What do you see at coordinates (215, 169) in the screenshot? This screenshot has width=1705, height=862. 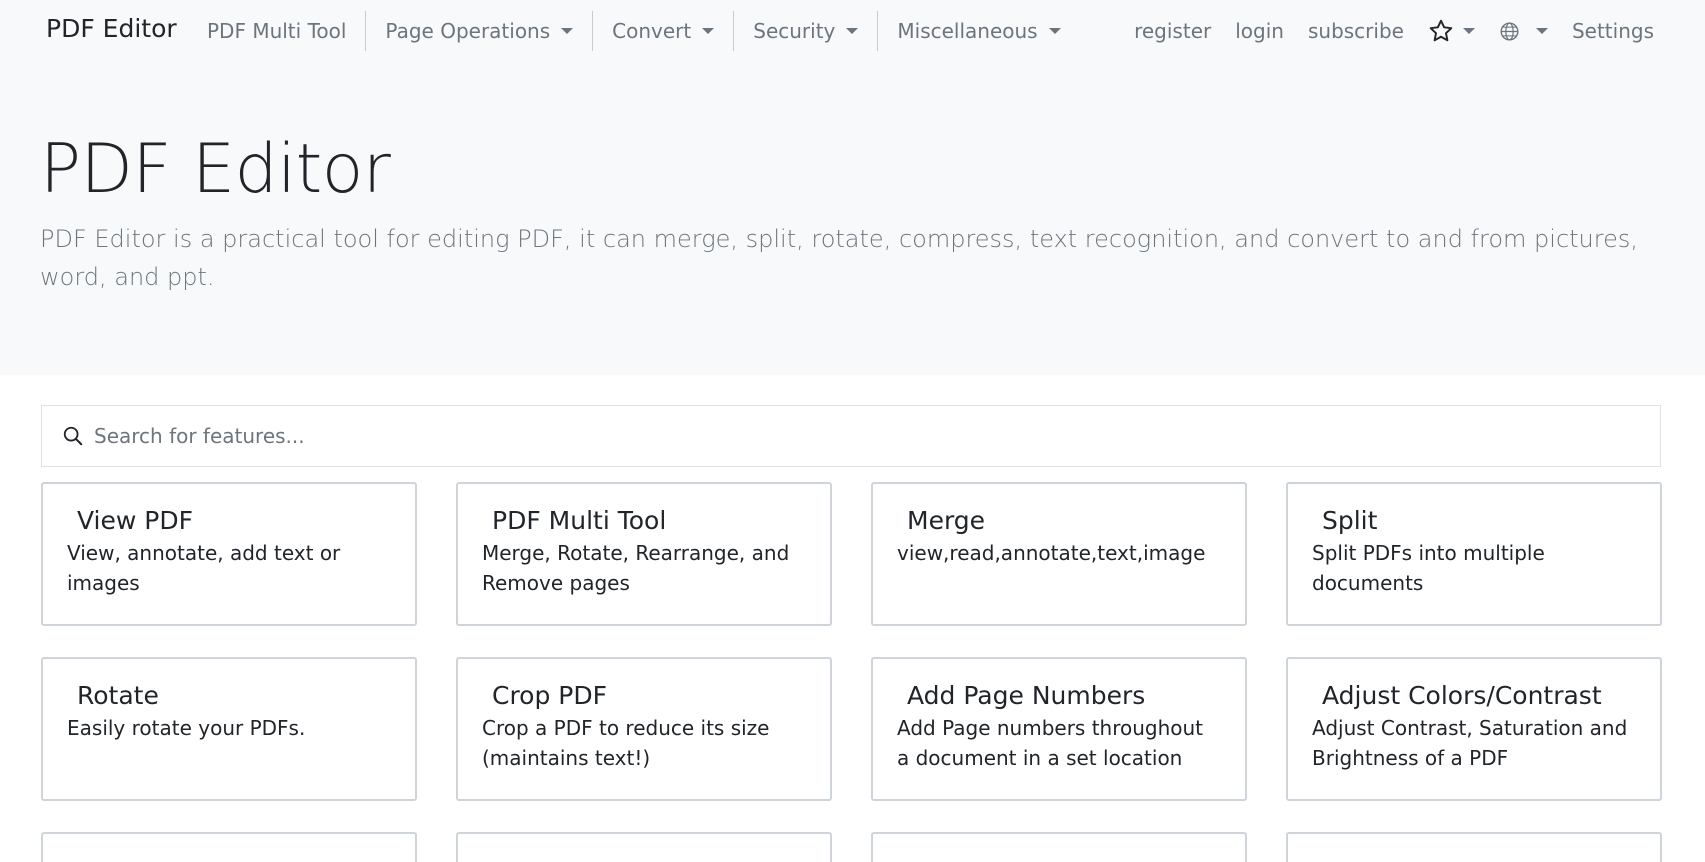 I see `page-title: PDF Editor` at bounding box center [215, 169].